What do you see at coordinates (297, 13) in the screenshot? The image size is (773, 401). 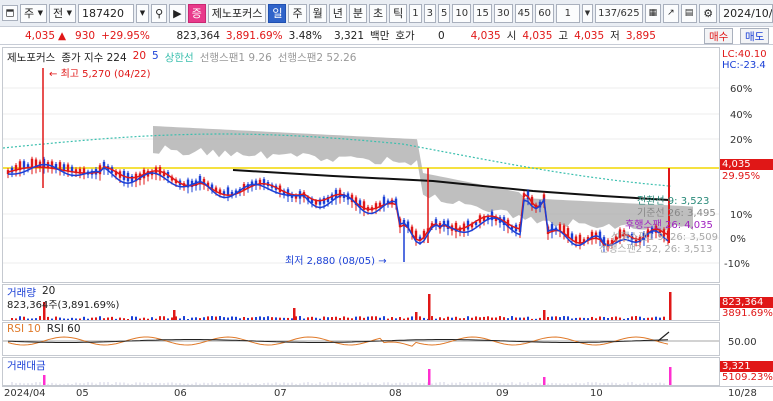 I see `tab-week: 주` at bounding box center [297, 13].